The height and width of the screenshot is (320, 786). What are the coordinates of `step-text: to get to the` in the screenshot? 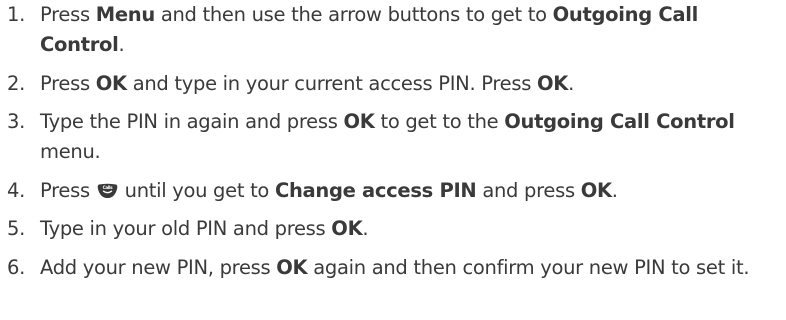 It's located at (439, 121).